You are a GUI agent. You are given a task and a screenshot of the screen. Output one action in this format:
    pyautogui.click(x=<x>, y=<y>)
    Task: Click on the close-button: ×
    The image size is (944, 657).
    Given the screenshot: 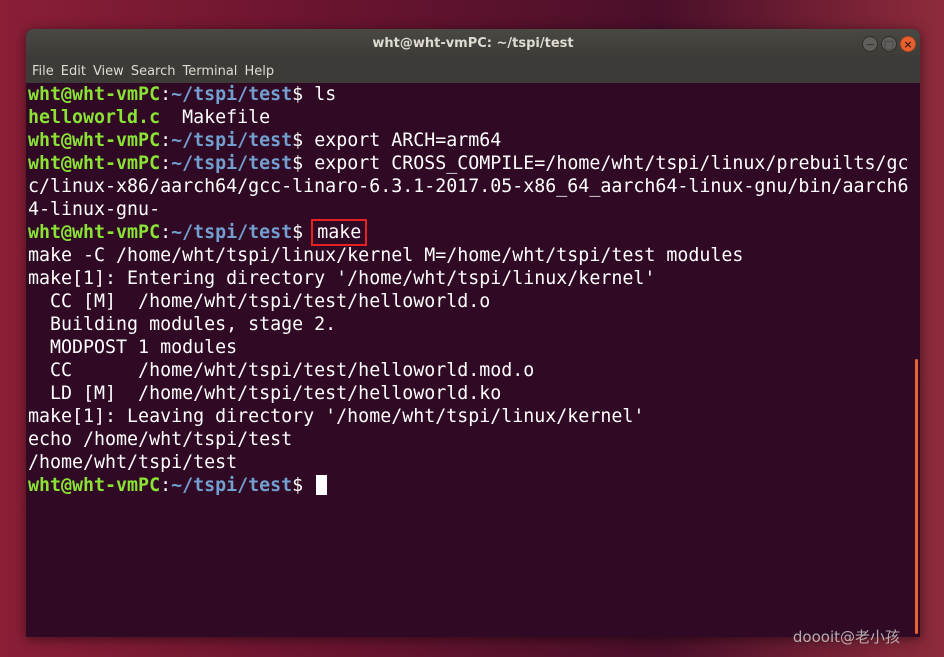 What is the action you would take?
    pyautogui.click(x=908, y=44)
    